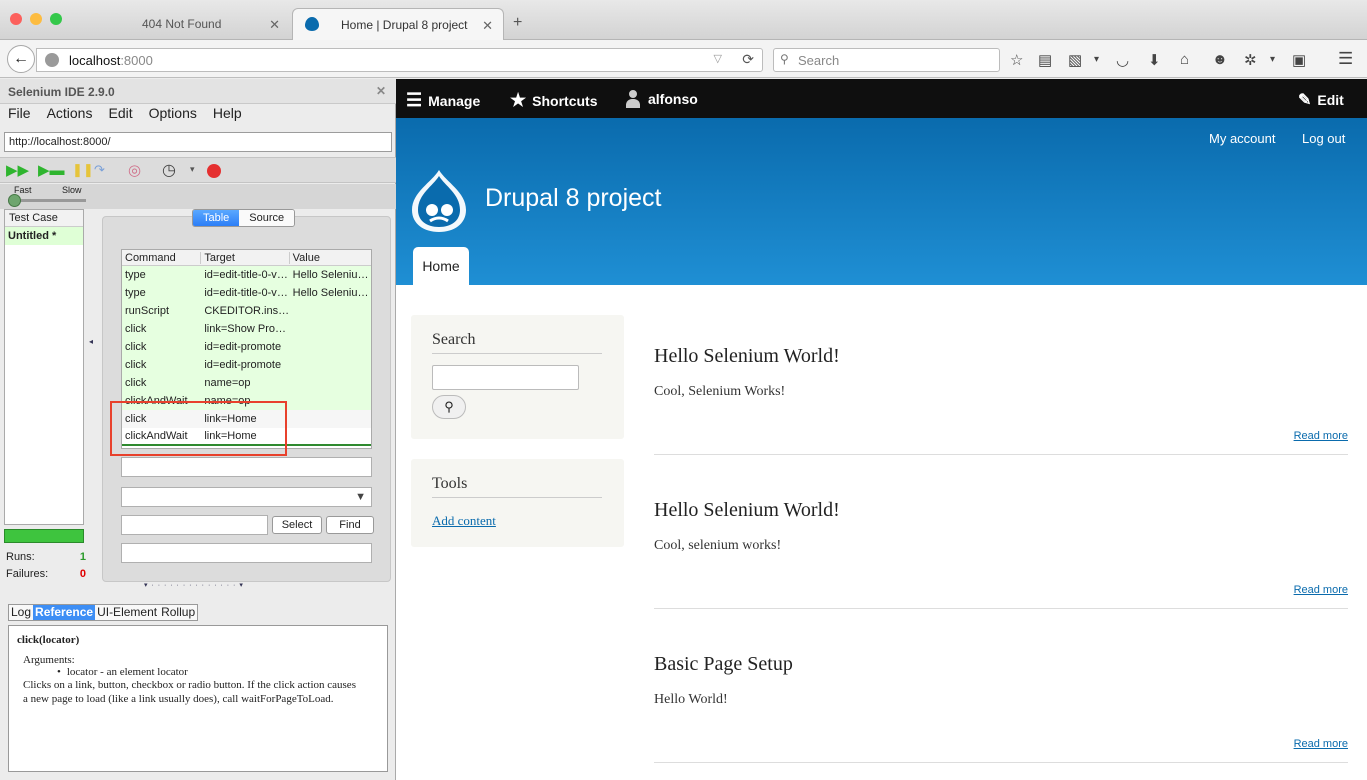 The image size is (1367, 780). I want to click on article-title: Basic Page Setup, so click(1001, 664).